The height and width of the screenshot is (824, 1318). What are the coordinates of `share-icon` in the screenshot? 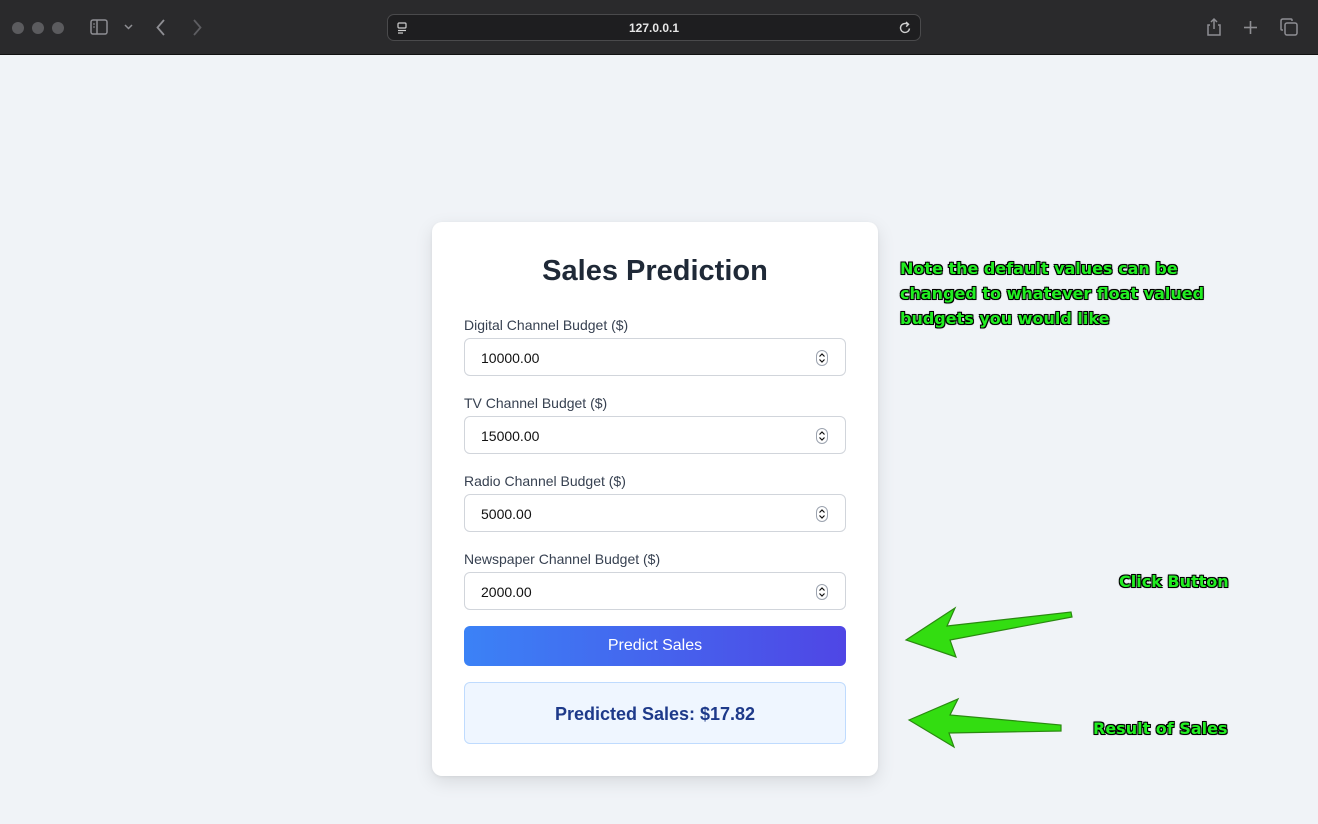 It's located at (1214, 27).